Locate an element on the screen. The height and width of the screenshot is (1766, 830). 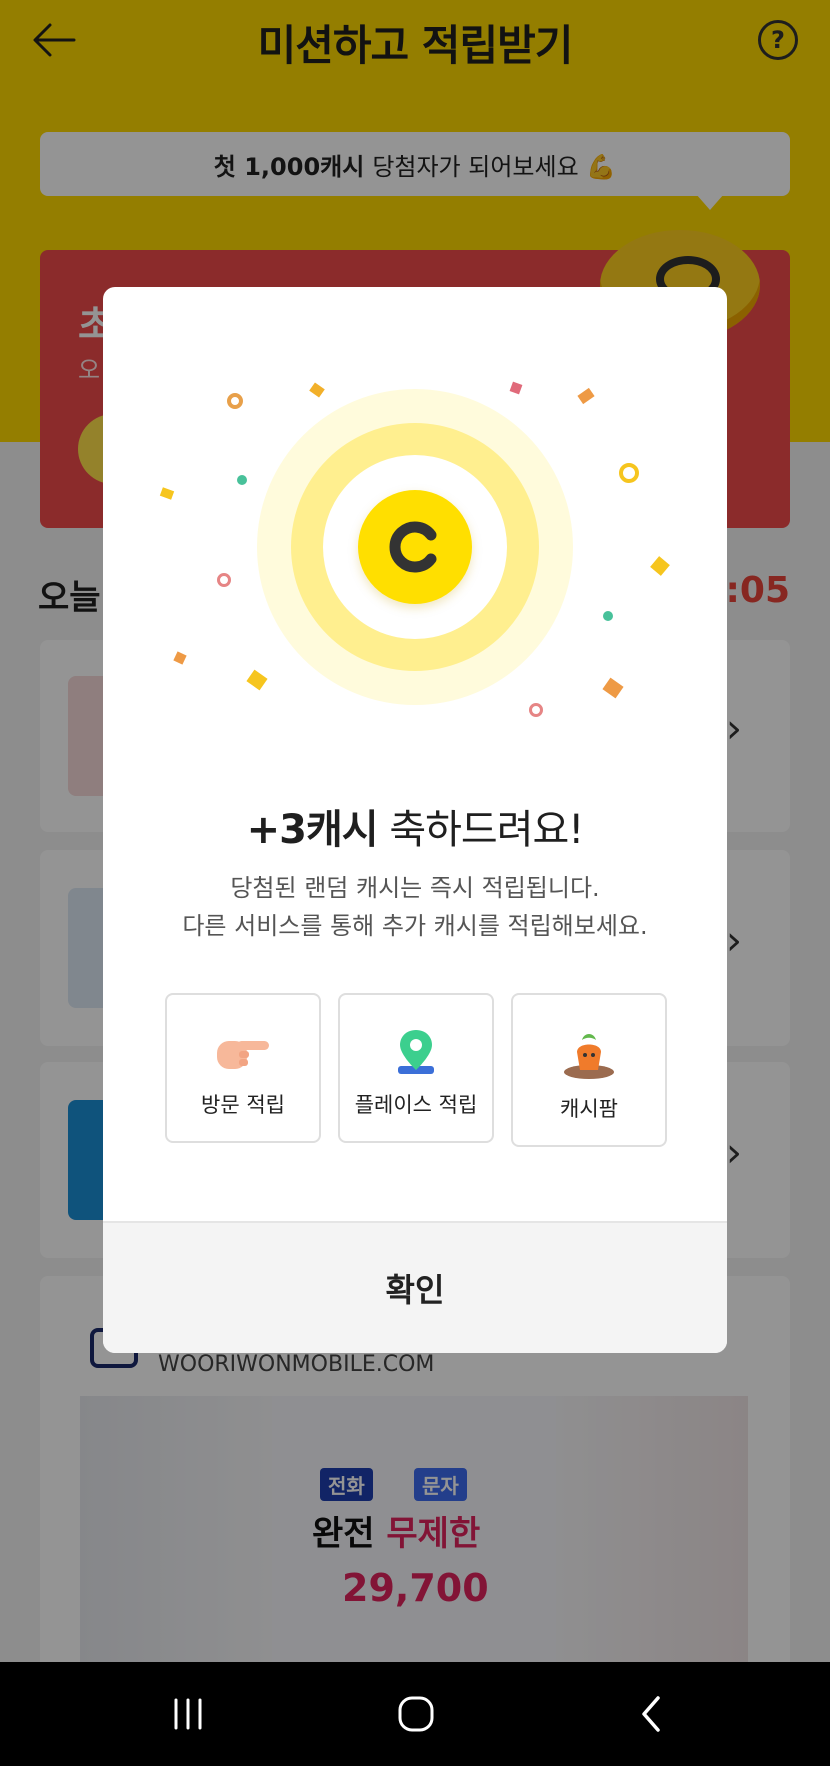
letter-c-icon is located at coordinates (413, 547).